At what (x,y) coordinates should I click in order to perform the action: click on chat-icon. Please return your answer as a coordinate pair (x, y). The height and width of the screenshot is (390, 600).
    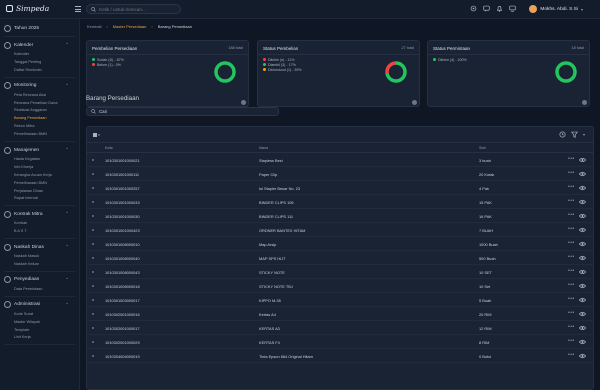
    Looking at the image, I should click on (486, 8).